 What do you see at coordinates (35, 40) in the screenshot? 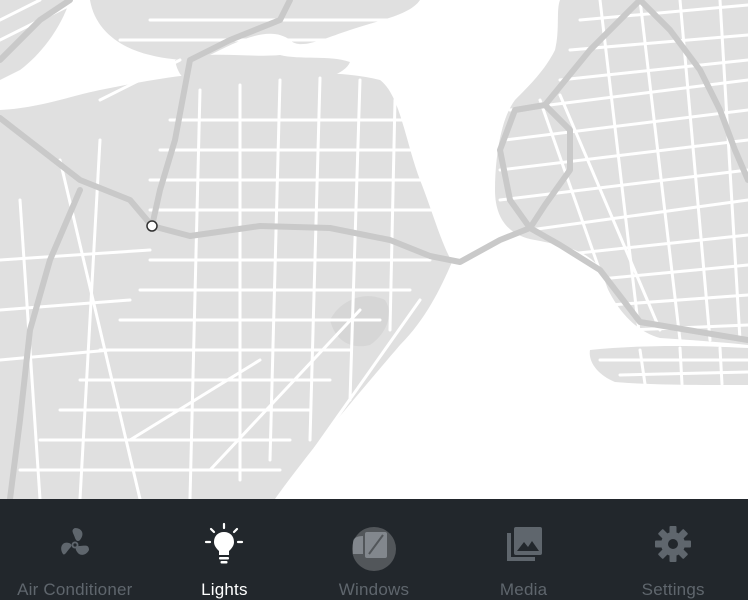
I see `land-top-left` at bounding box center [35, 40].